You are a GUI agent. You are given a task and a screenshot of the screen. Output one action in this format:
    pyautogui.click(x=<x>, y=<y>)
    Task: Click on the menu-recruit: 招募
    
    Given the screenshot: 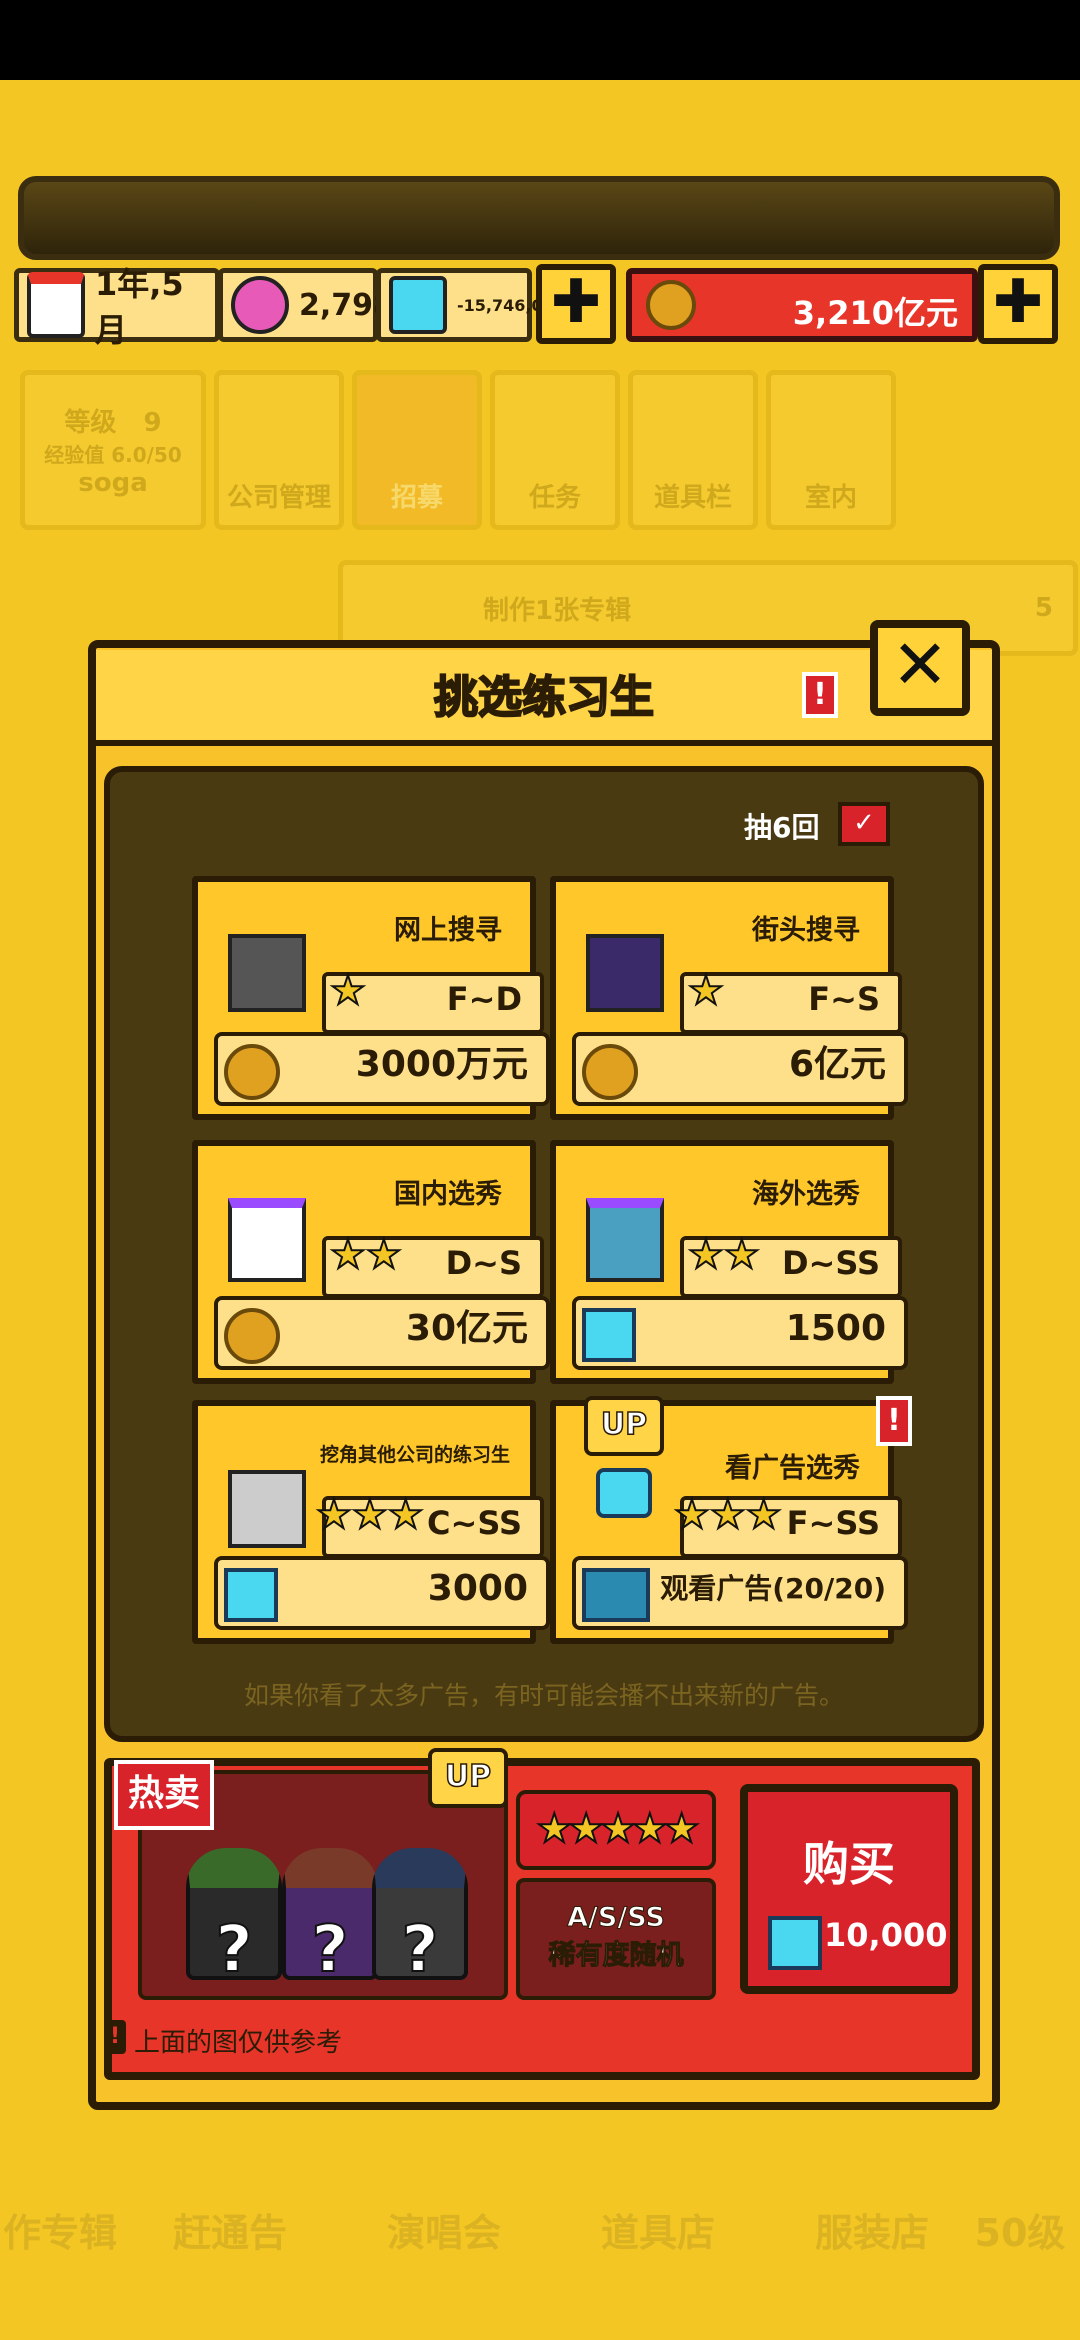 What is the action you would take?
    pyautogui.click(x=417, y=450)
    